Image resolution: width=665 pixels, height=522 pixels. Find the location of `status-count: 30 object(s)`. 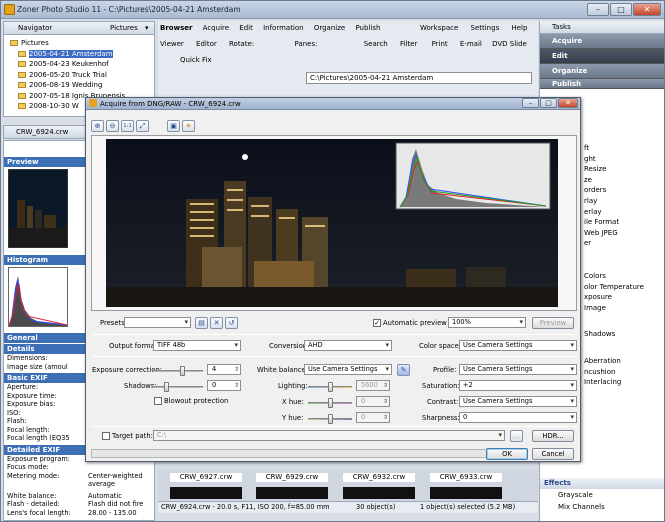

status-count: 30 object(s) is located at coordinates (376, 507).